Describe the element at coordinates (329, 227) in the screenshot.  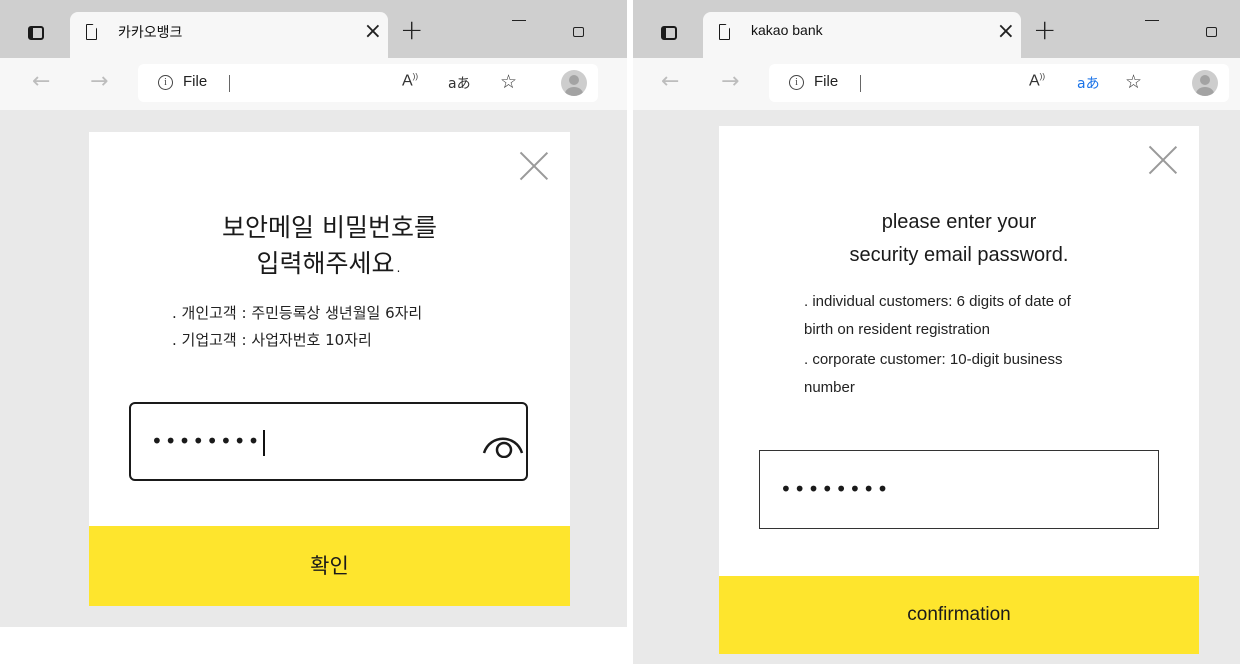
I see `heading-line-1: 보안메일 비밀번호를` at that location.